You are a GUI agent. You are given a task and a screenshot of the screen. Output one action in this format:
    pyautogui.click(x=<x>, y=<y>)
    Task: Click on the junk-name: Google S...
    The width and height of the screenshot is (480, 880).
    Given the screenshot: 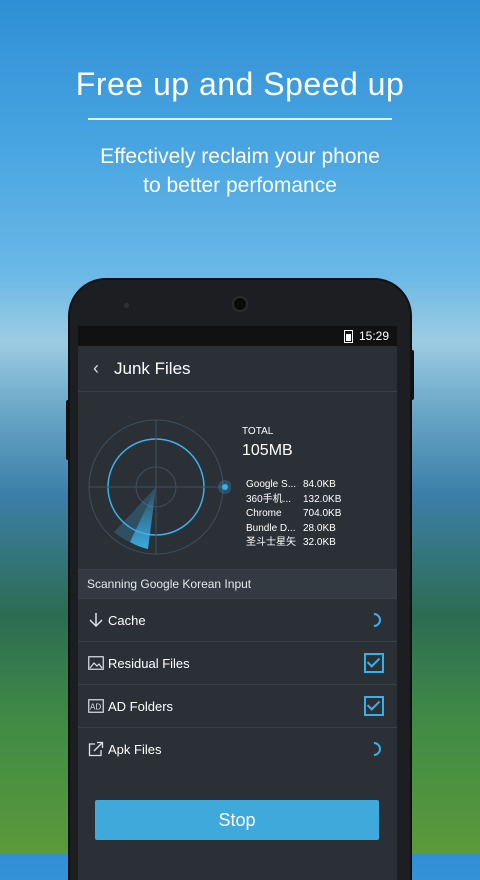 What is the action you would take?
    pyautogui.click(x=271, y=484)
    